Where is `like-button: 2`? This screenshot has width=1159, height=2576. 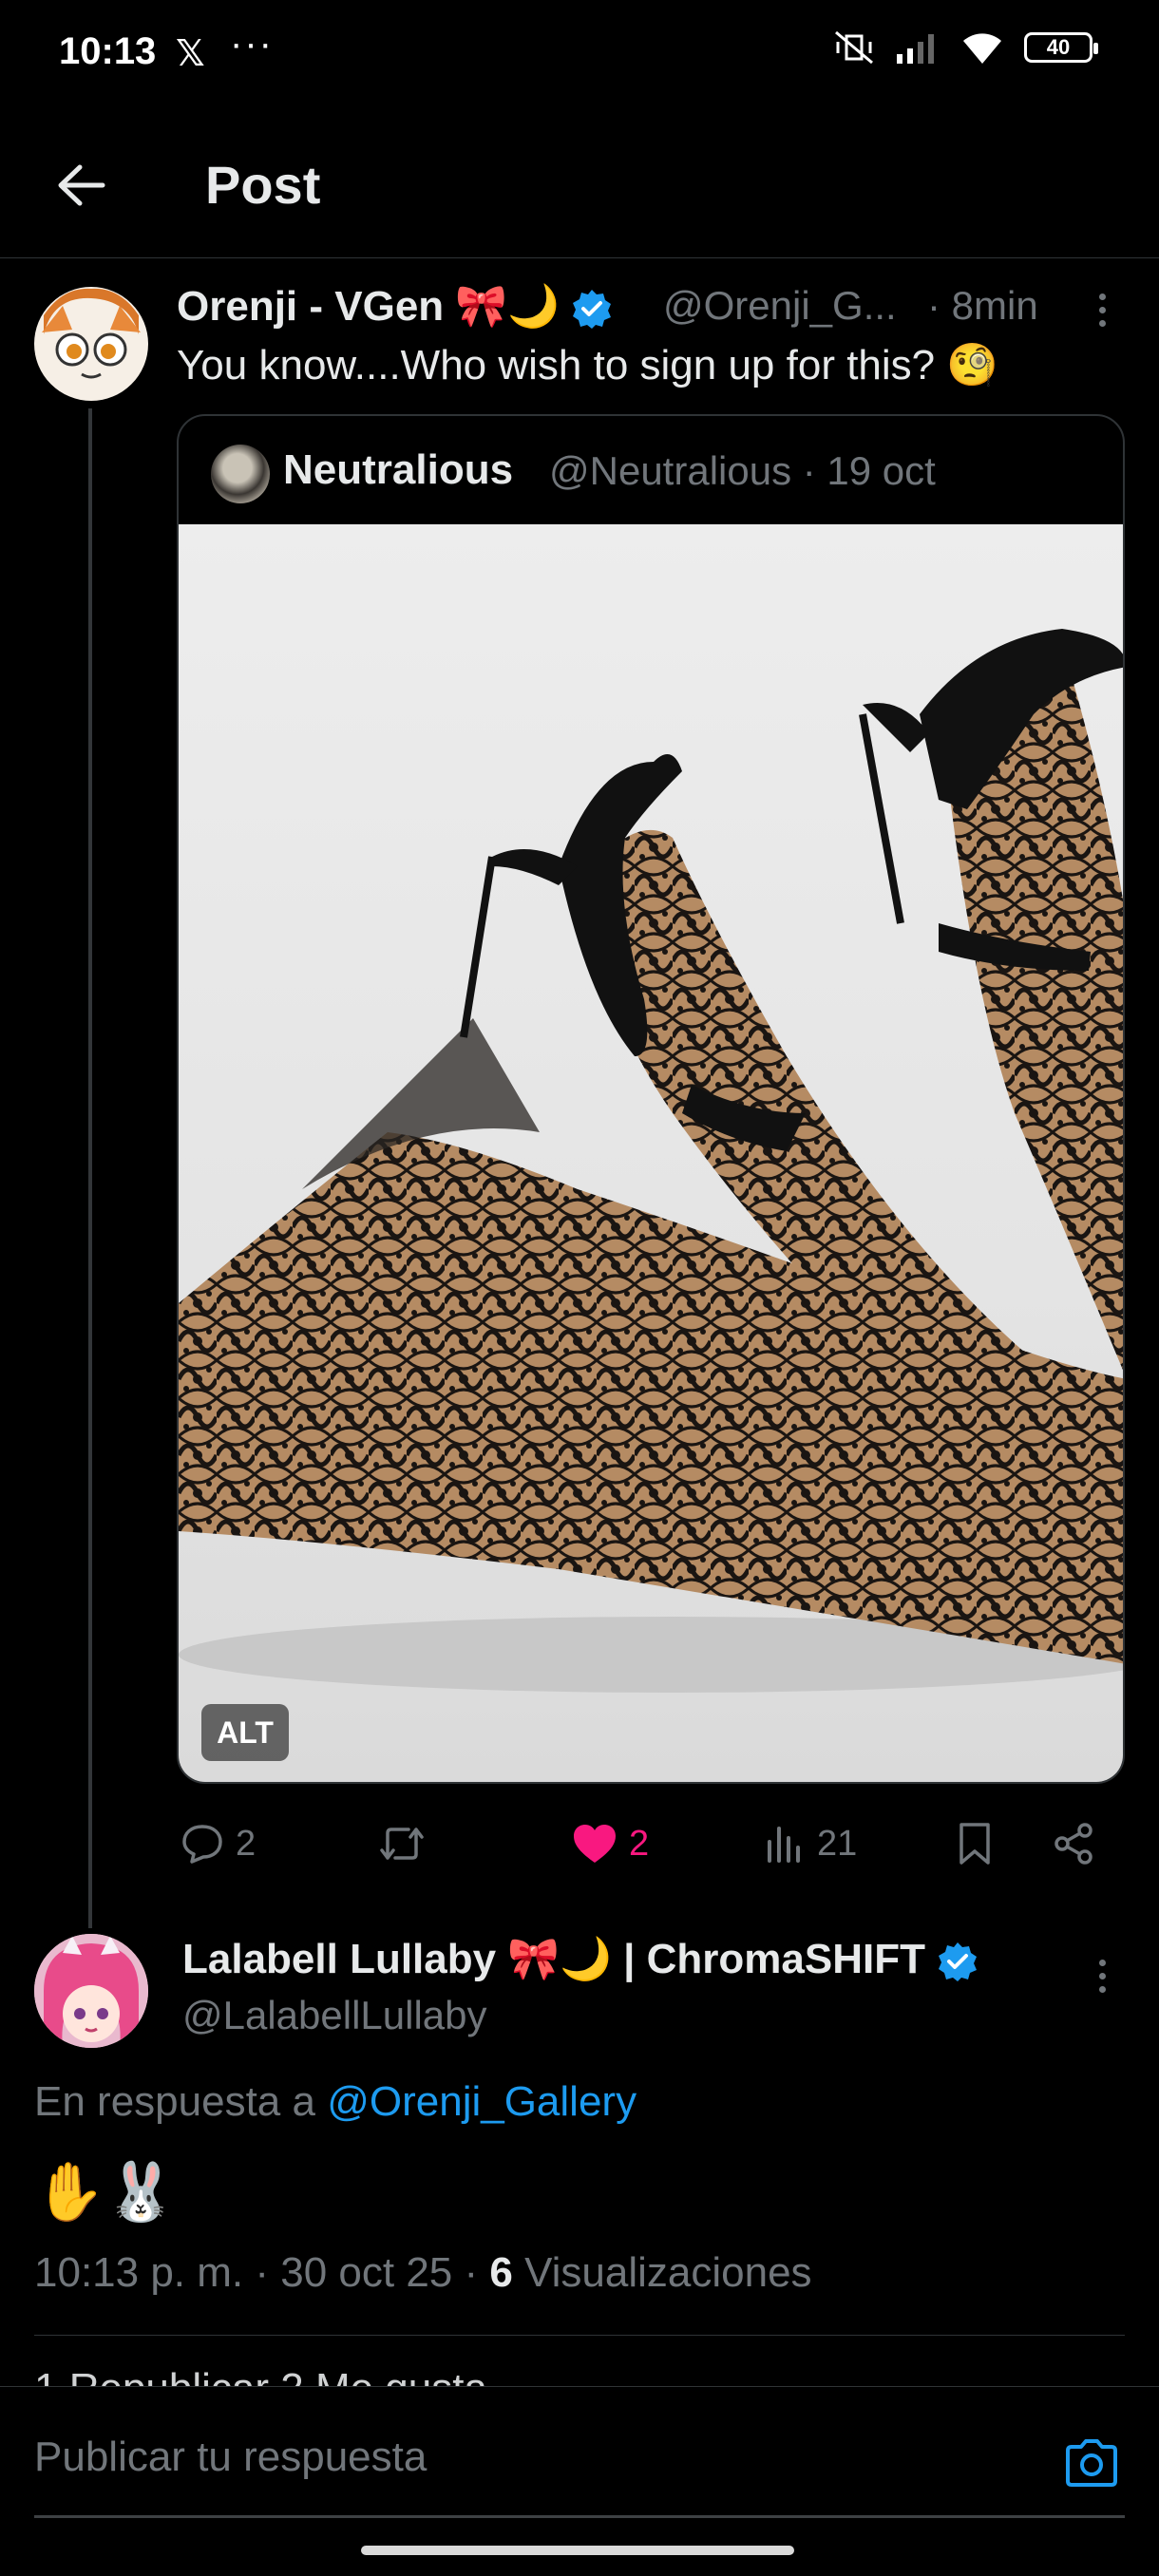
like-button: 2 is located at coordinates (610, 1843).